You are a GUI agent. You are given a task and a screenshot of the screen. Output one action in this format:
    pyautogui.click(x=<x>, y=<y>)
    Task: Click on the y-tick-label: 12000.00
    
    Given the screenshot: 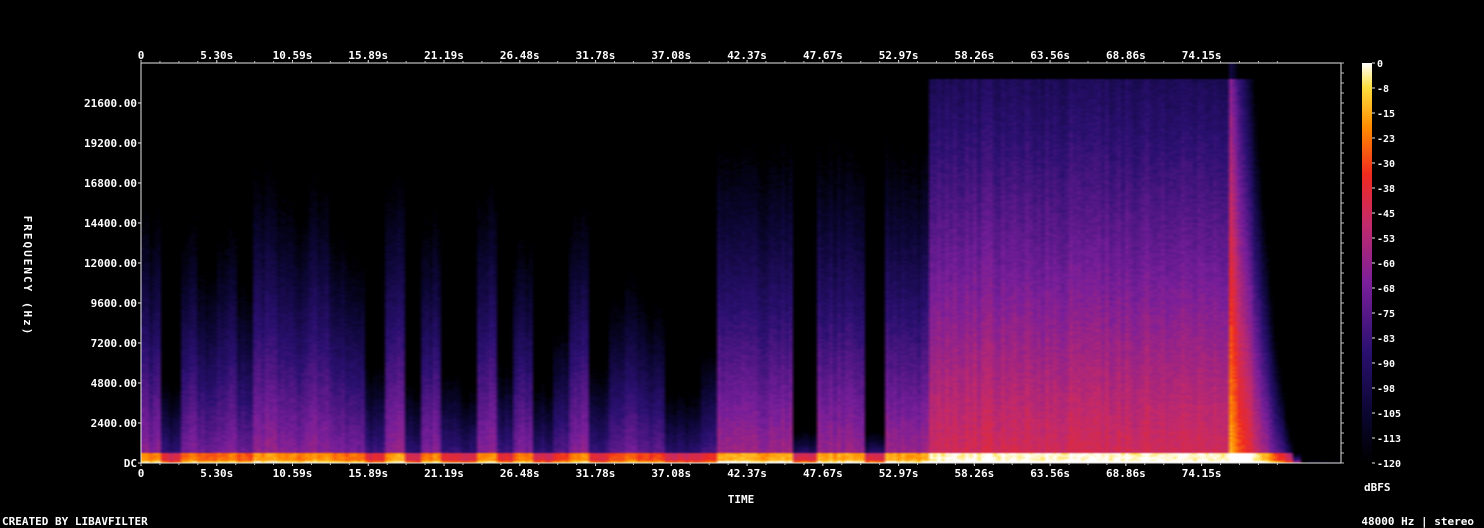 What is the action you would take?
    pyautogui.click(x=110, y=263)
    